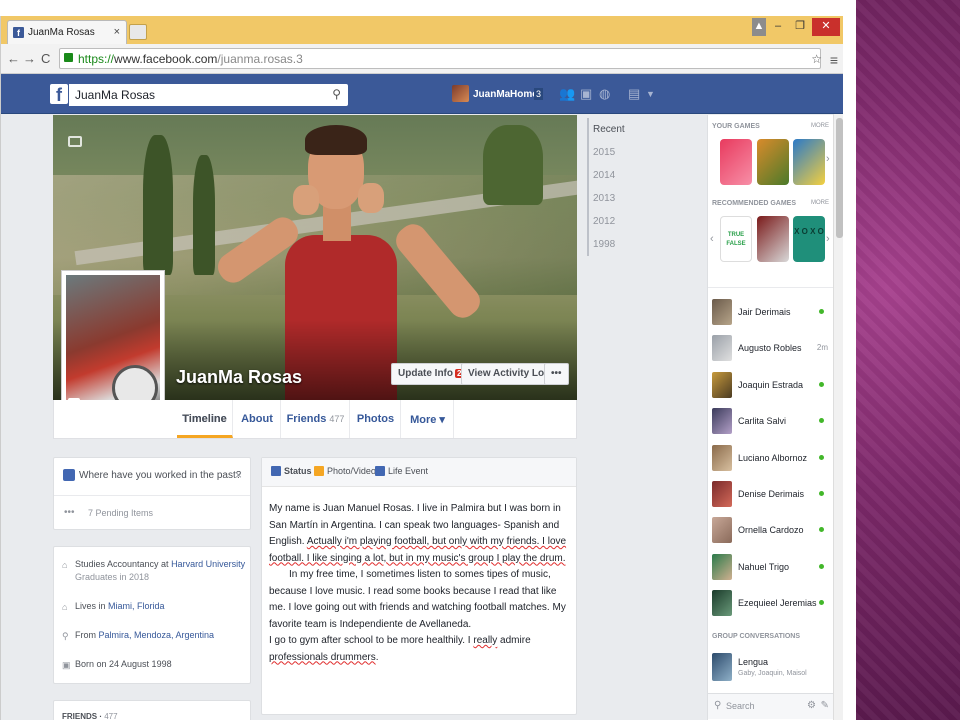 This screenshot has height=720, width=960. I want to click on facebook-search-input: JuanMa Rosas ⚲, so click(208, 95).